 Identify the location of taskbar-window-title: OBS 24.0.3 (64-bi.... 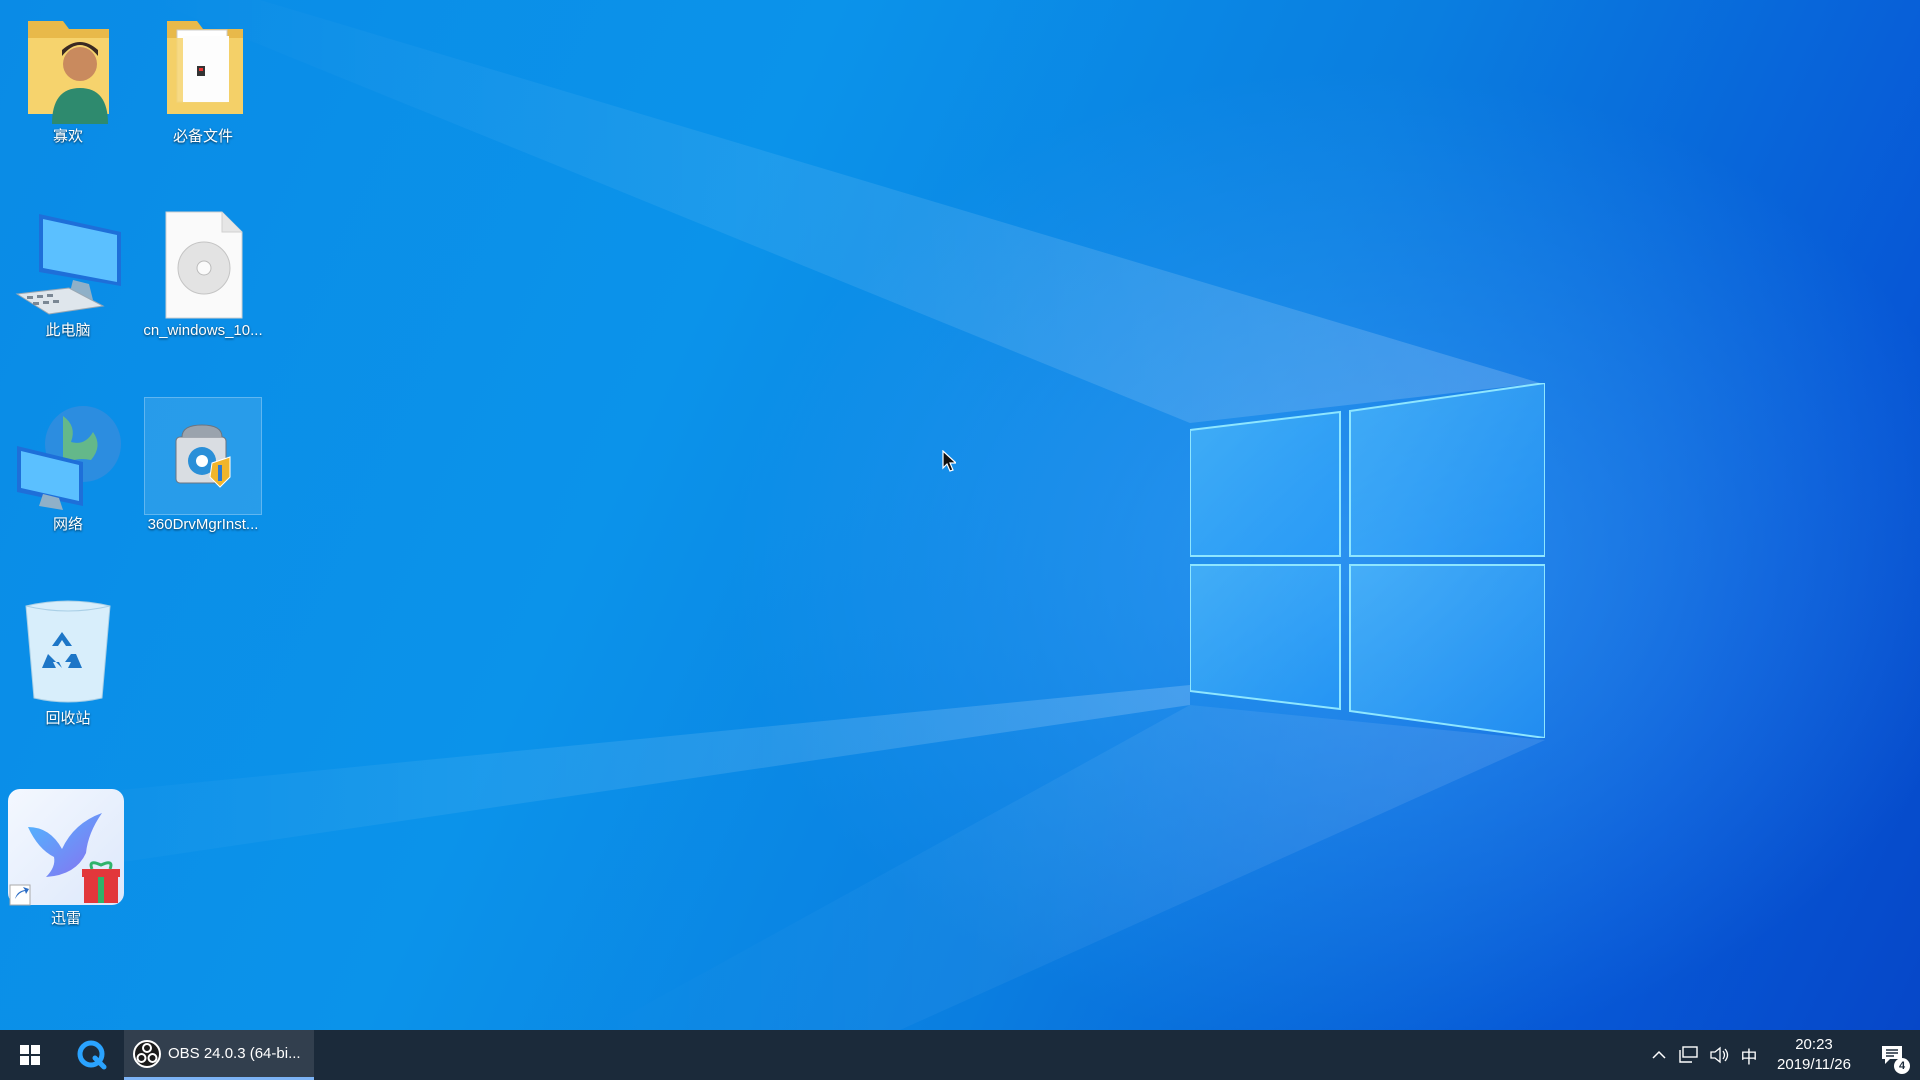
(234, 1053).